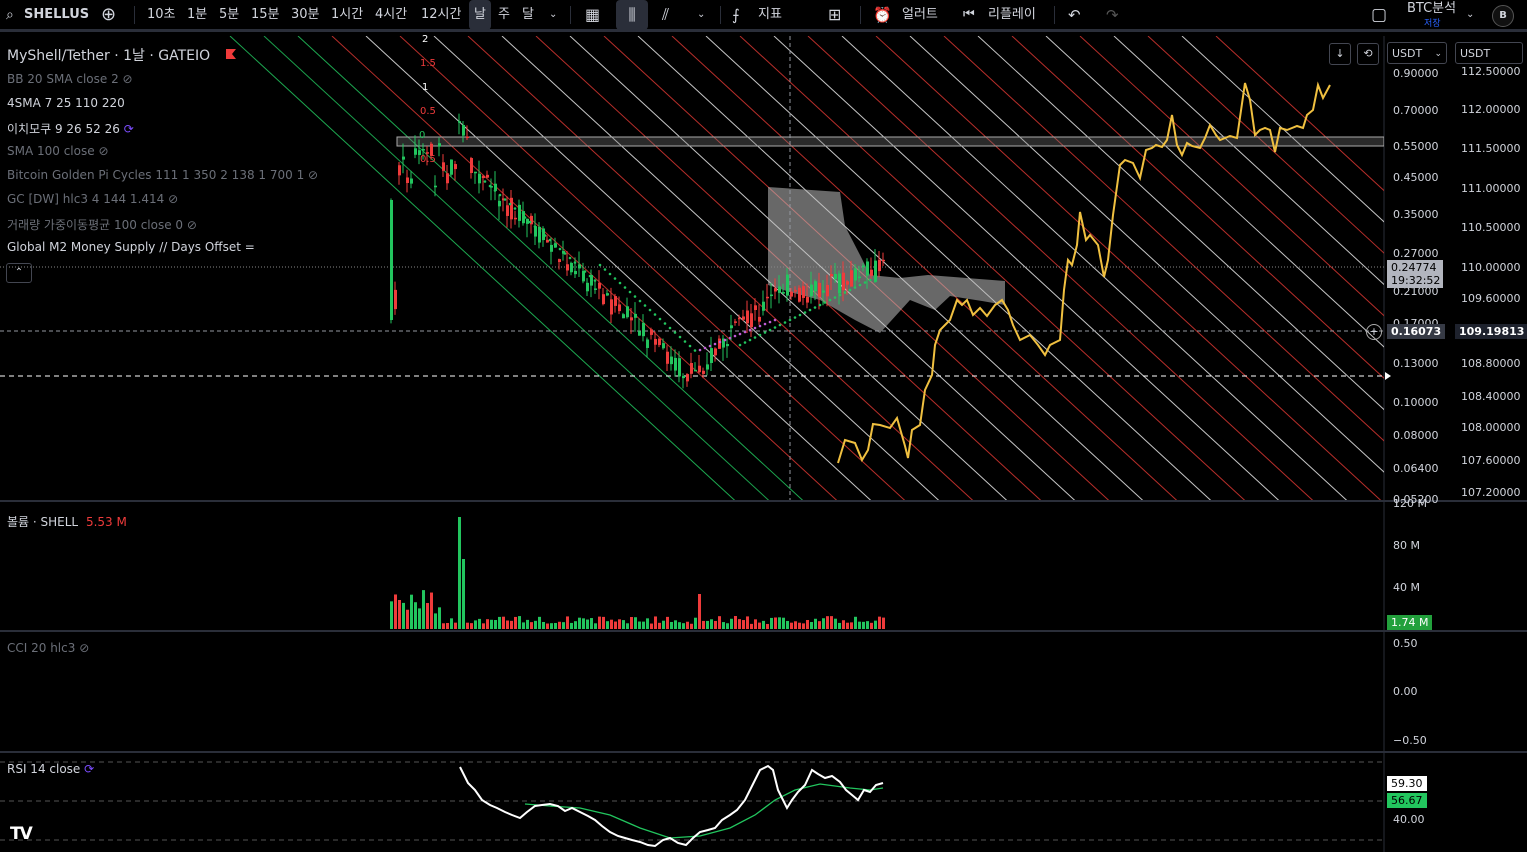 The height and width of the screenshot is (852, 1527). Describe the element at coordinates (1489, 53) in the screenshot. I see `currency-select-right: USDT` at that location.